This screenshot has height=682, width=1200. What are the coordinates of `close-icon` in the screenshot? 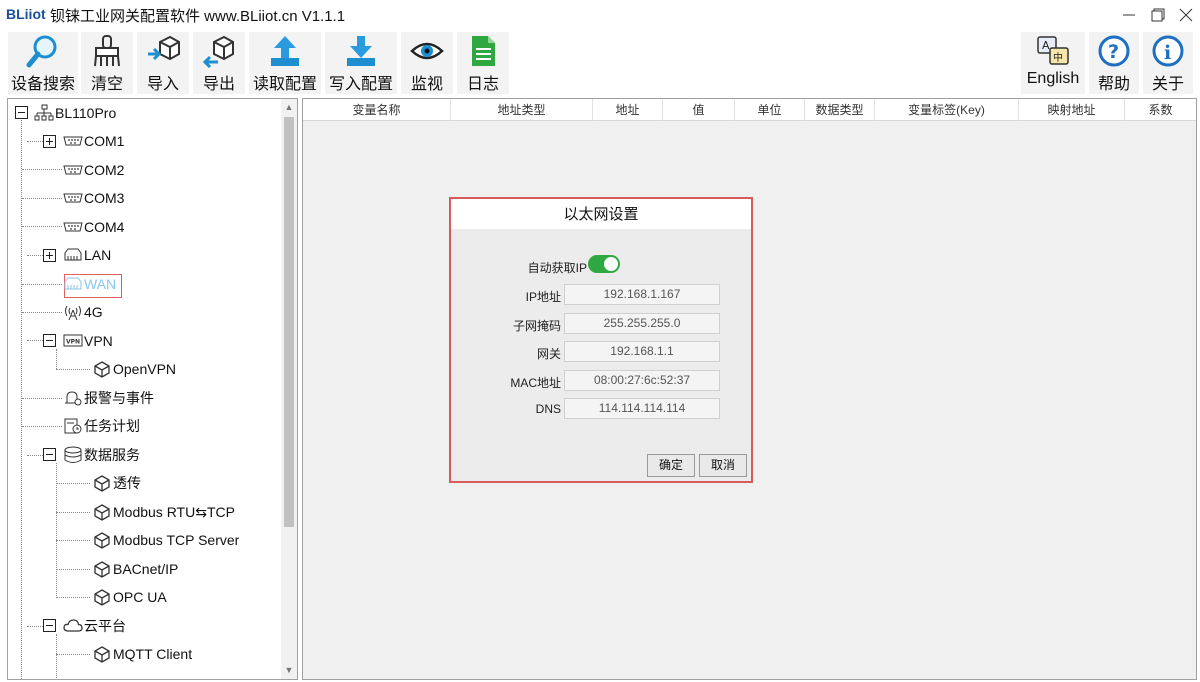 It's located at (1186, 15).